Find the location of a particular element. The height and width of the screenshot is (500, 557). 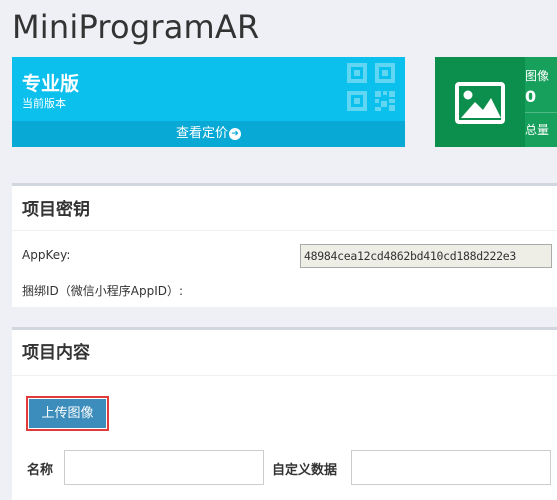

view-pricing-label: 查看定价 is located at coordinates (201, 133).